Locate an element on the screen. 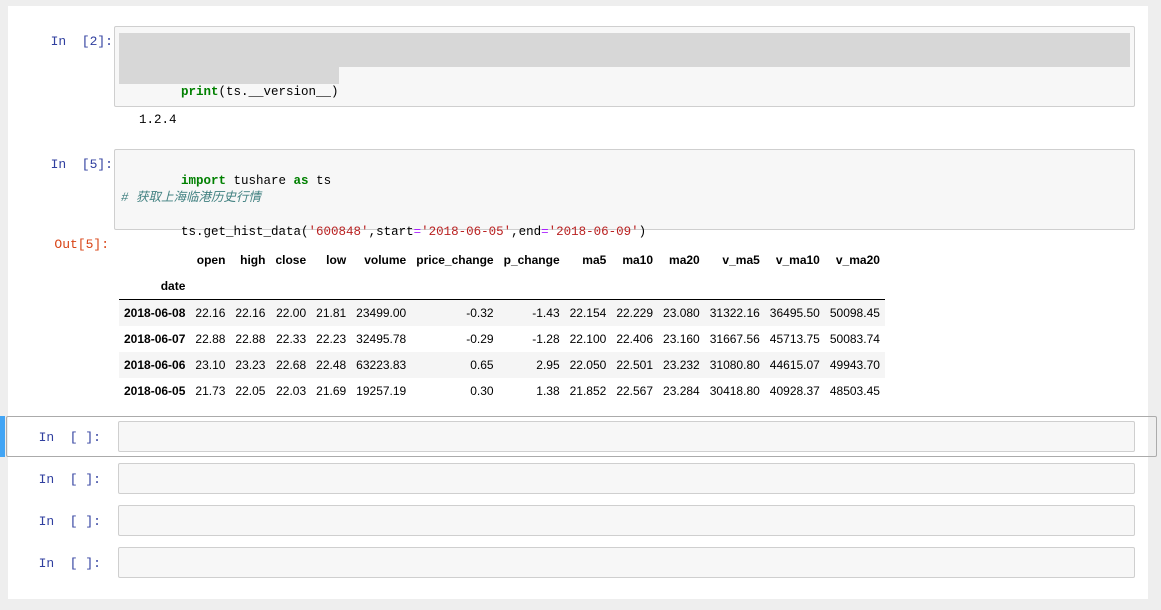 Image resolution: width=1161 pixels, height=610 pixels. input-prompt: In [2]: is located at coordinates (81, 41).